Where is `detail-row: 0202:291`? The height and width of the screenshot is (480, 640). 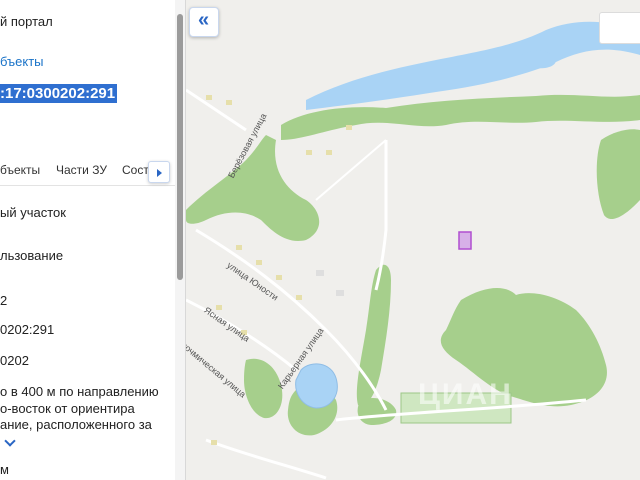
detail-row: 0202:291 is located at coordinates (27, 329).